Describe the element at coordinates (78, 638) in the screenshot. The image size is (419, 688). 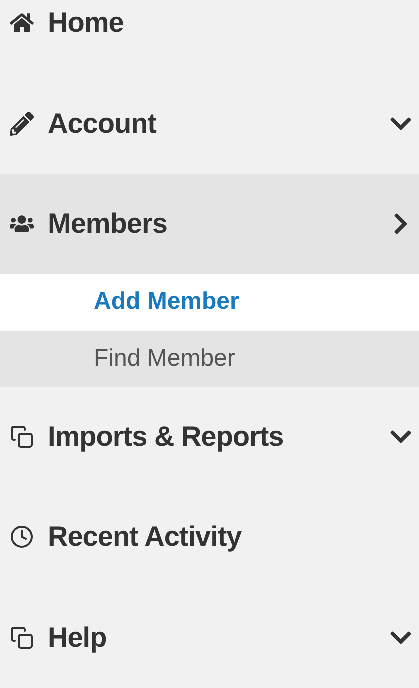
I see `menu-label: Help` at that location.